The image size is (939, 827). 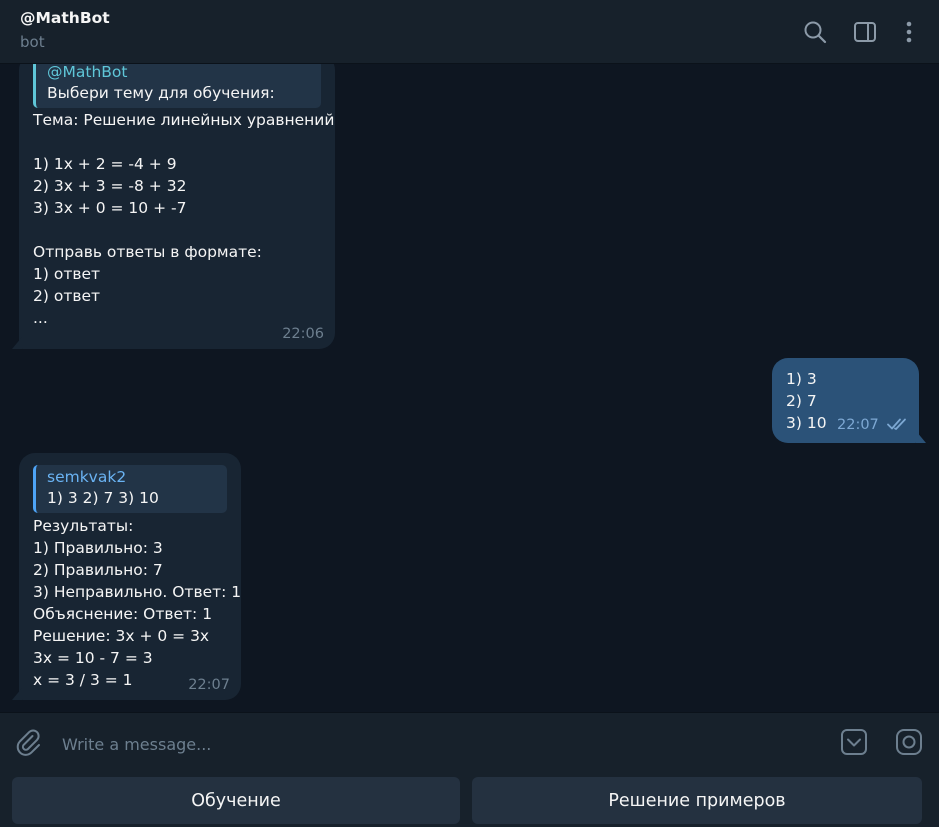 I want to click on reply-author: @MathBot, so click(x=87, y=72).